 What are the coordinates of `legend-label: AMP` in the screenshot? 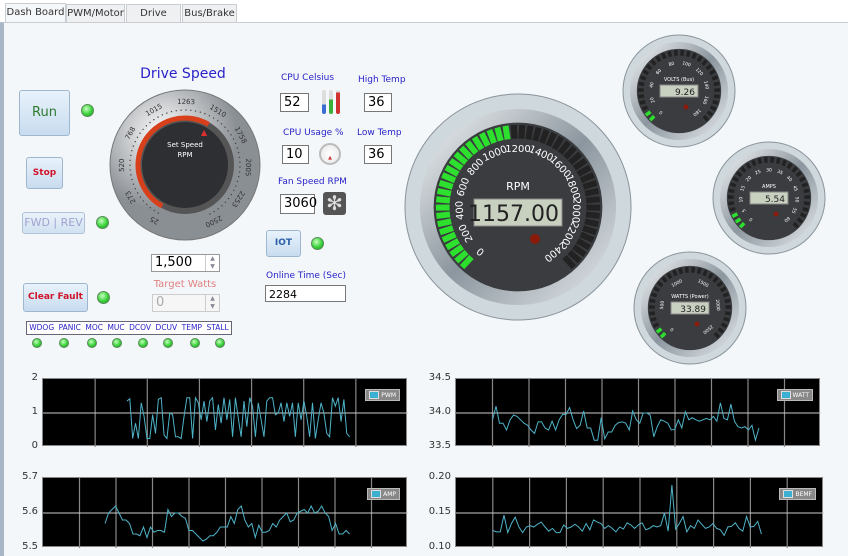 It's located at (389, 494).